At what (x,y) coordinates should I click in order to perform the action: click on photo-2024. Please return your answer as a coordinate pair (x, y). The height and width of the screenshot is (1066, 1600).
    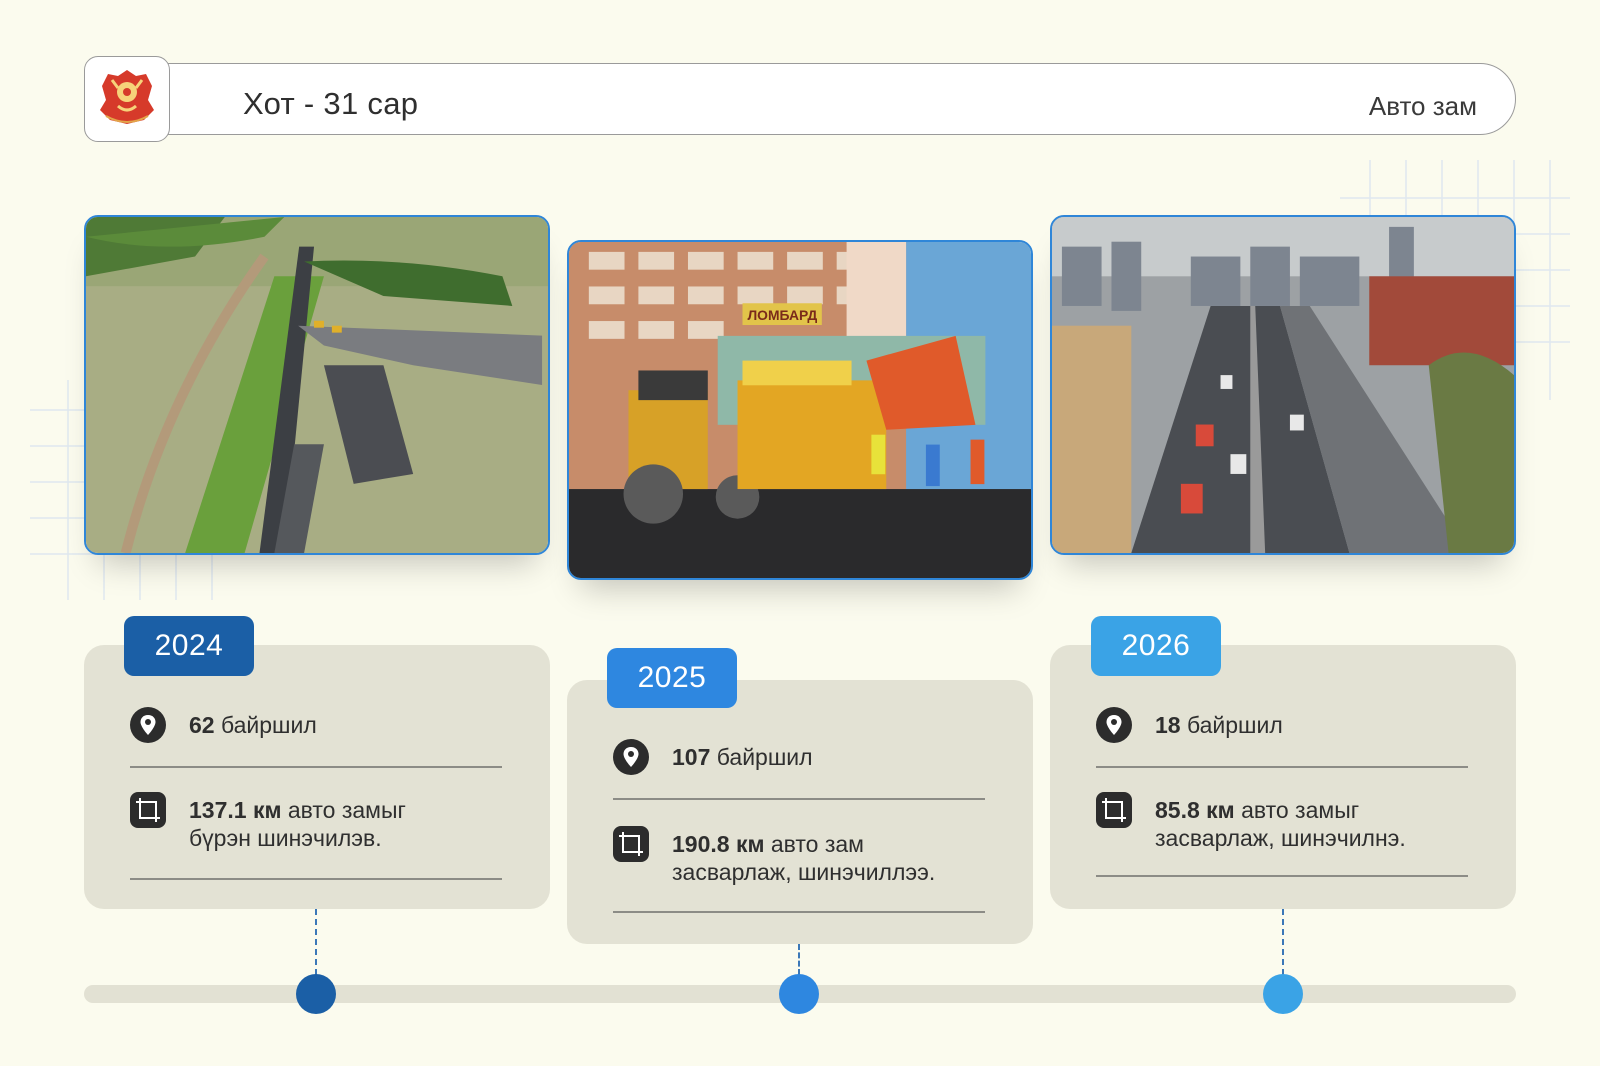
    Looking at the image, I should click on (317, 385).